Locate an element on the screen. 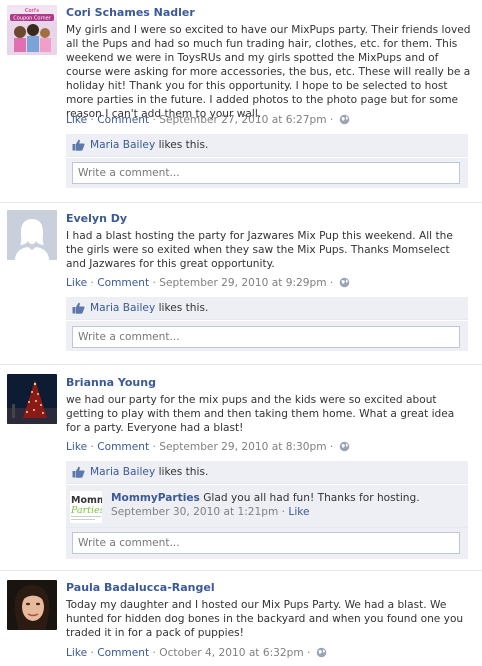  profile-photo-coupon-corner-icon: Cori's Coupon Corner is located at coordinates (32, 30).